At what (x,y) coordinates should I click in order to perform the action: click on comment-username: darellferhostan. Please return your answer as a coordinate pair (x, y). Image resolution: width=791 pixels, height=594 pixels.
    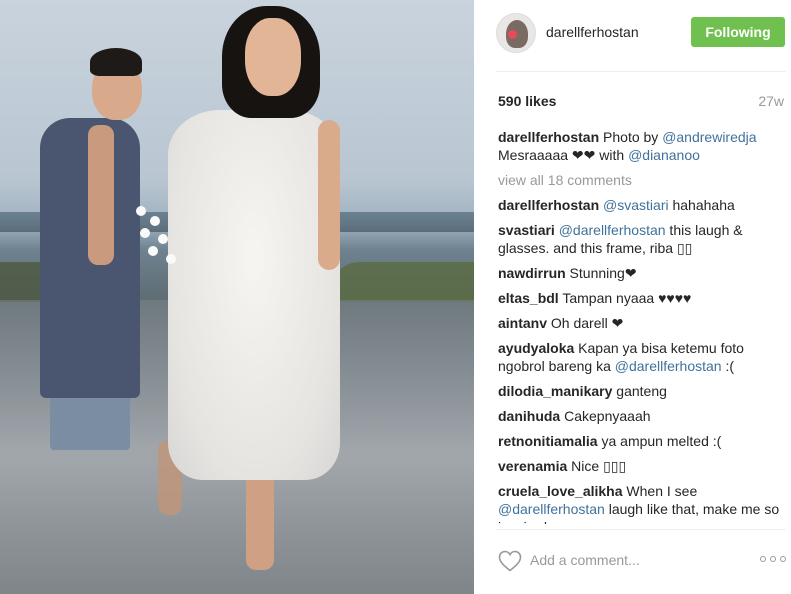
    Looking at the image, I should click on (548, 205).